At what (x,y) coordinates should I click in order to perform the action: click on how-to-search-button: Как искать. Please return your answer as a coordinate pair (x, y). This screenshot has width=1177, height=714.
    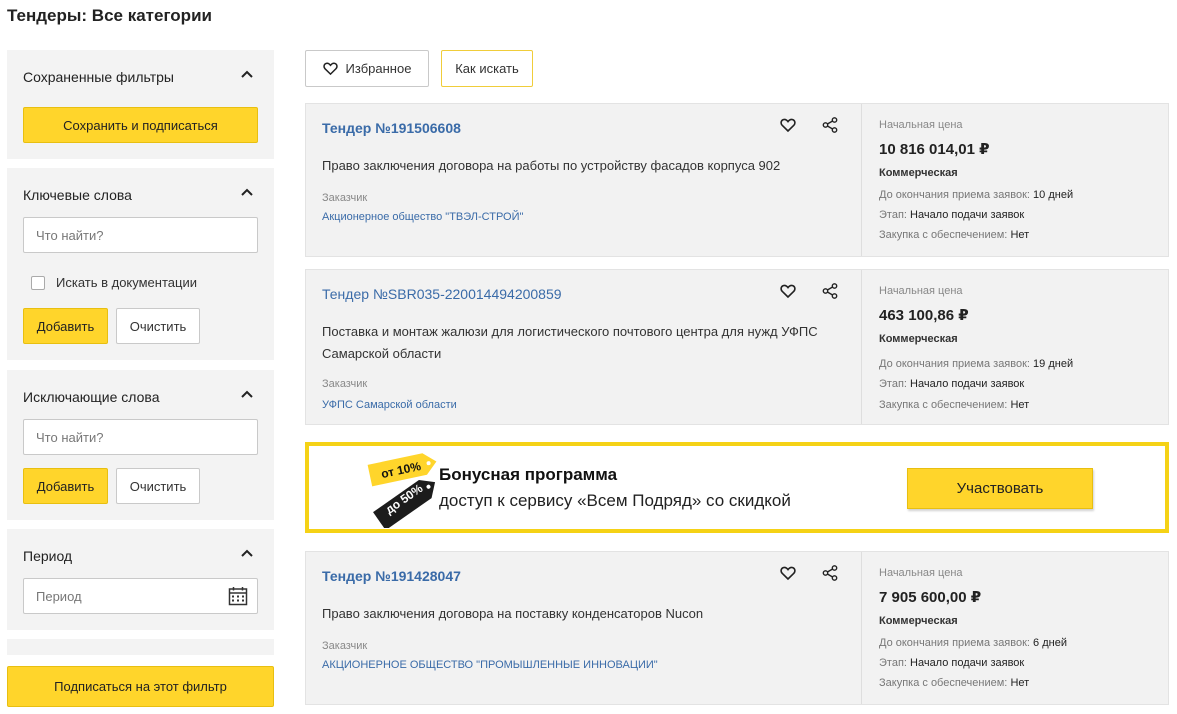
    Looking at the image, I should click on (487, 68).